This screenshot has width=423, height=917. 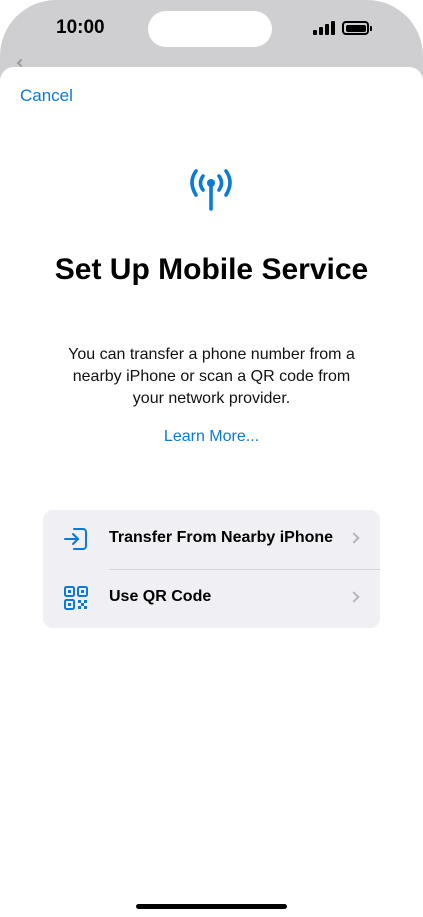 I want to click on qr-code-icon, so click(x=76, y=598).